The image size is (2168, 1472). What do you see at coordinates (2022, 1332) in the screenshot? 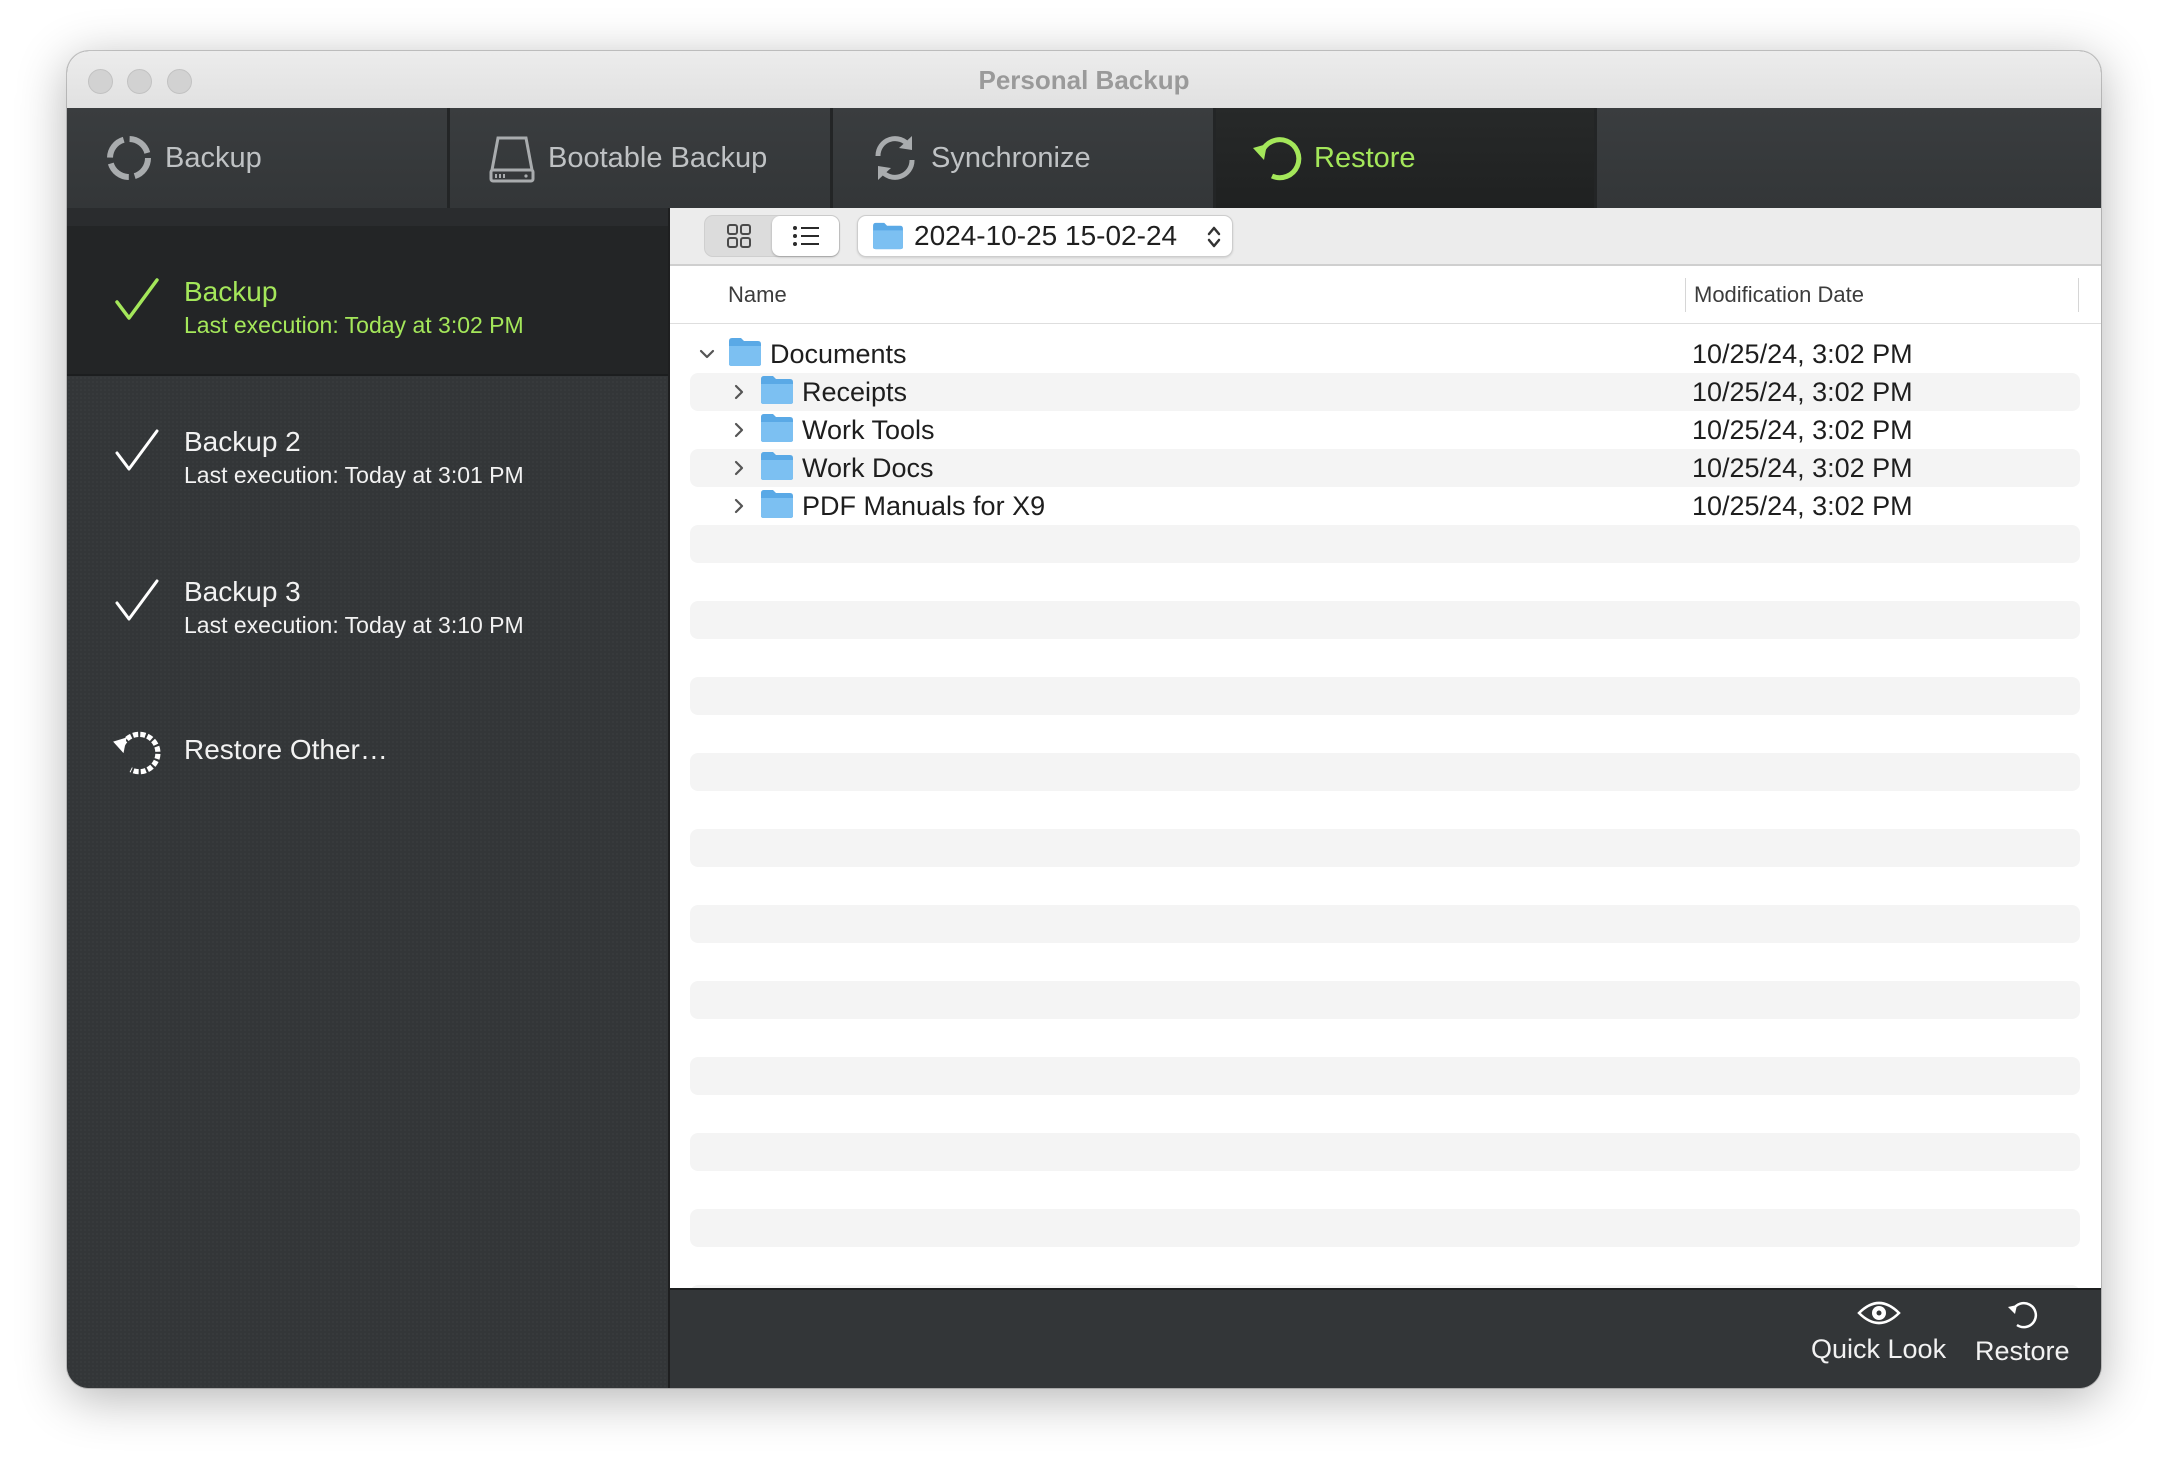
I see `restore-button: Restore` at bounding box center [2022, 1332].